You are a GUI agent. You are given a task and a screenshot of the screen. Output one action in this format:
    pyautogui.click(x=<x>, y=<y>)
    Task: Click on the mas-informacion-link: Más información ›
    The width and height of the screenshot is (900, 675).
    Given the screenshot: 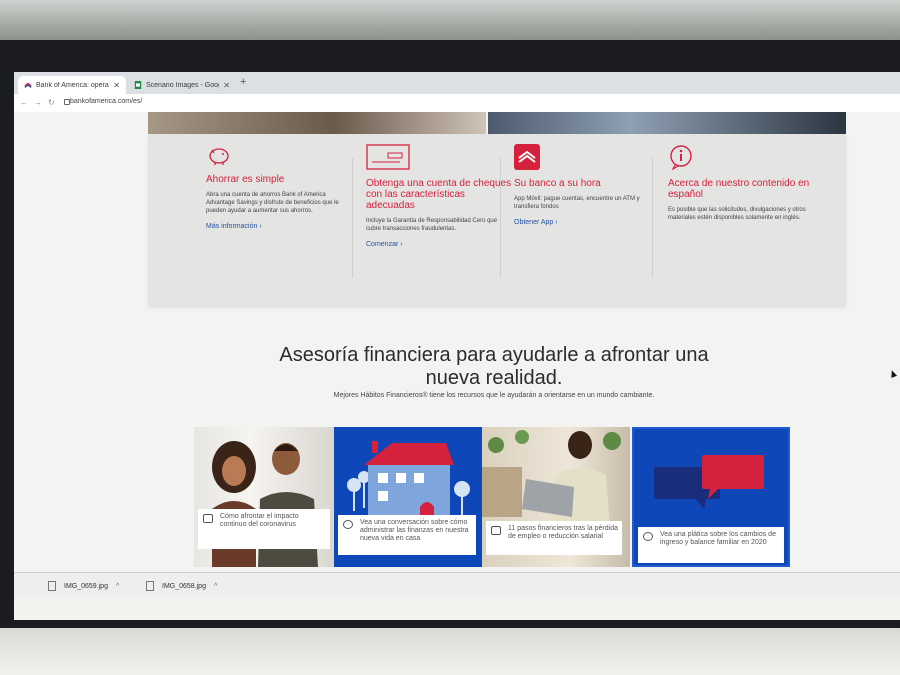 What is the action you would take?
    pyautogui.click(x=234, y=226)
    